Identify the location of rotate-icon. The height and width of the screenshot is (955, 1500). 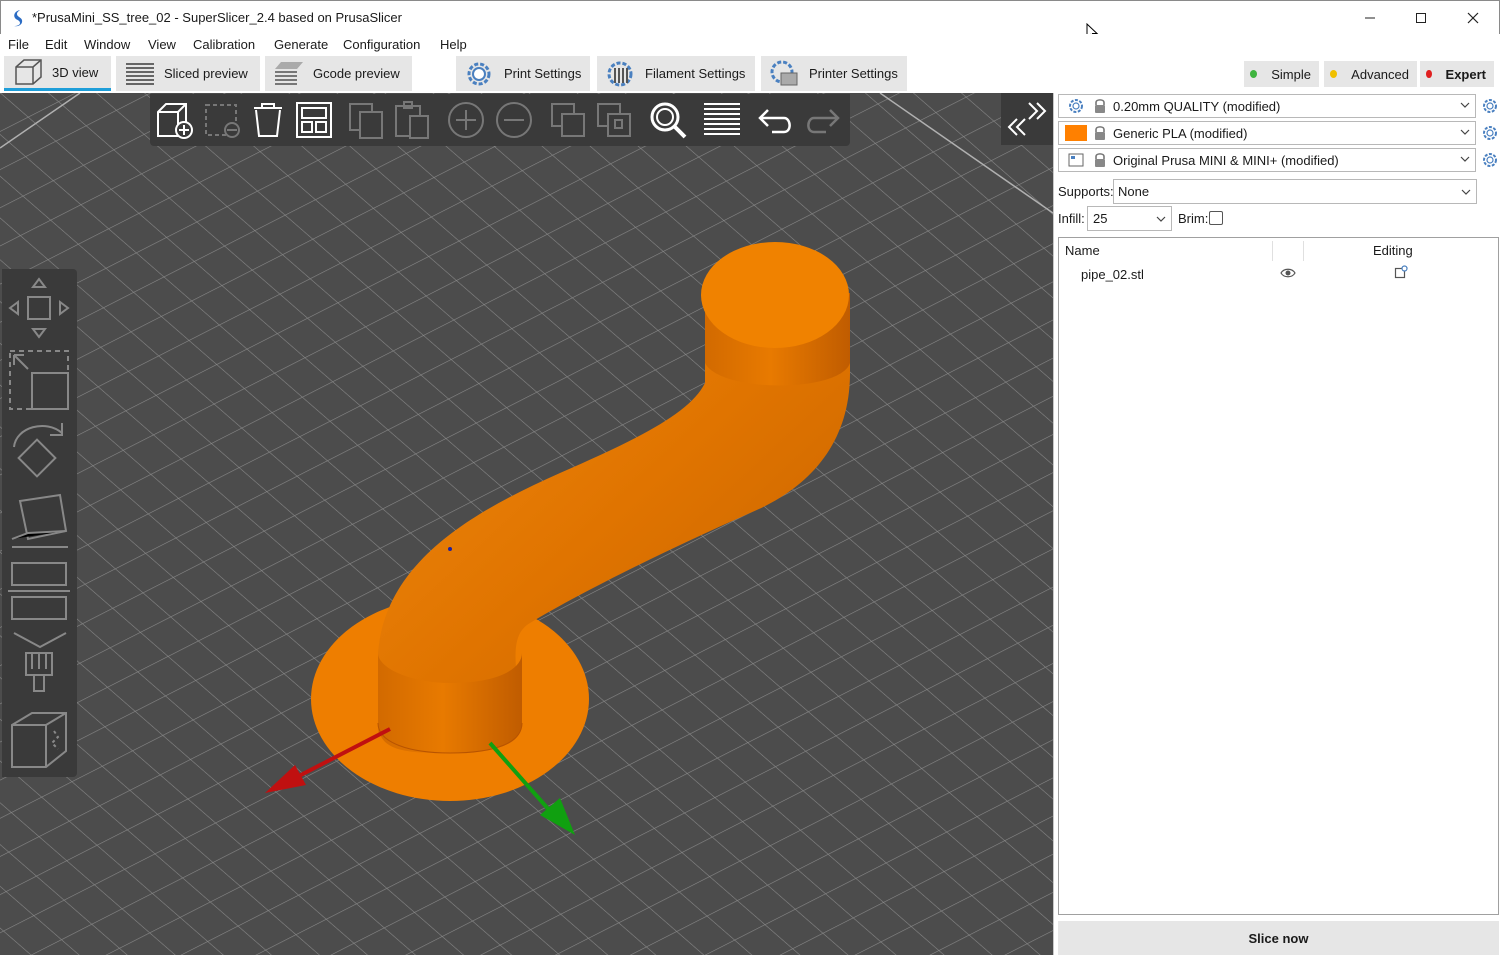
(39, 450).